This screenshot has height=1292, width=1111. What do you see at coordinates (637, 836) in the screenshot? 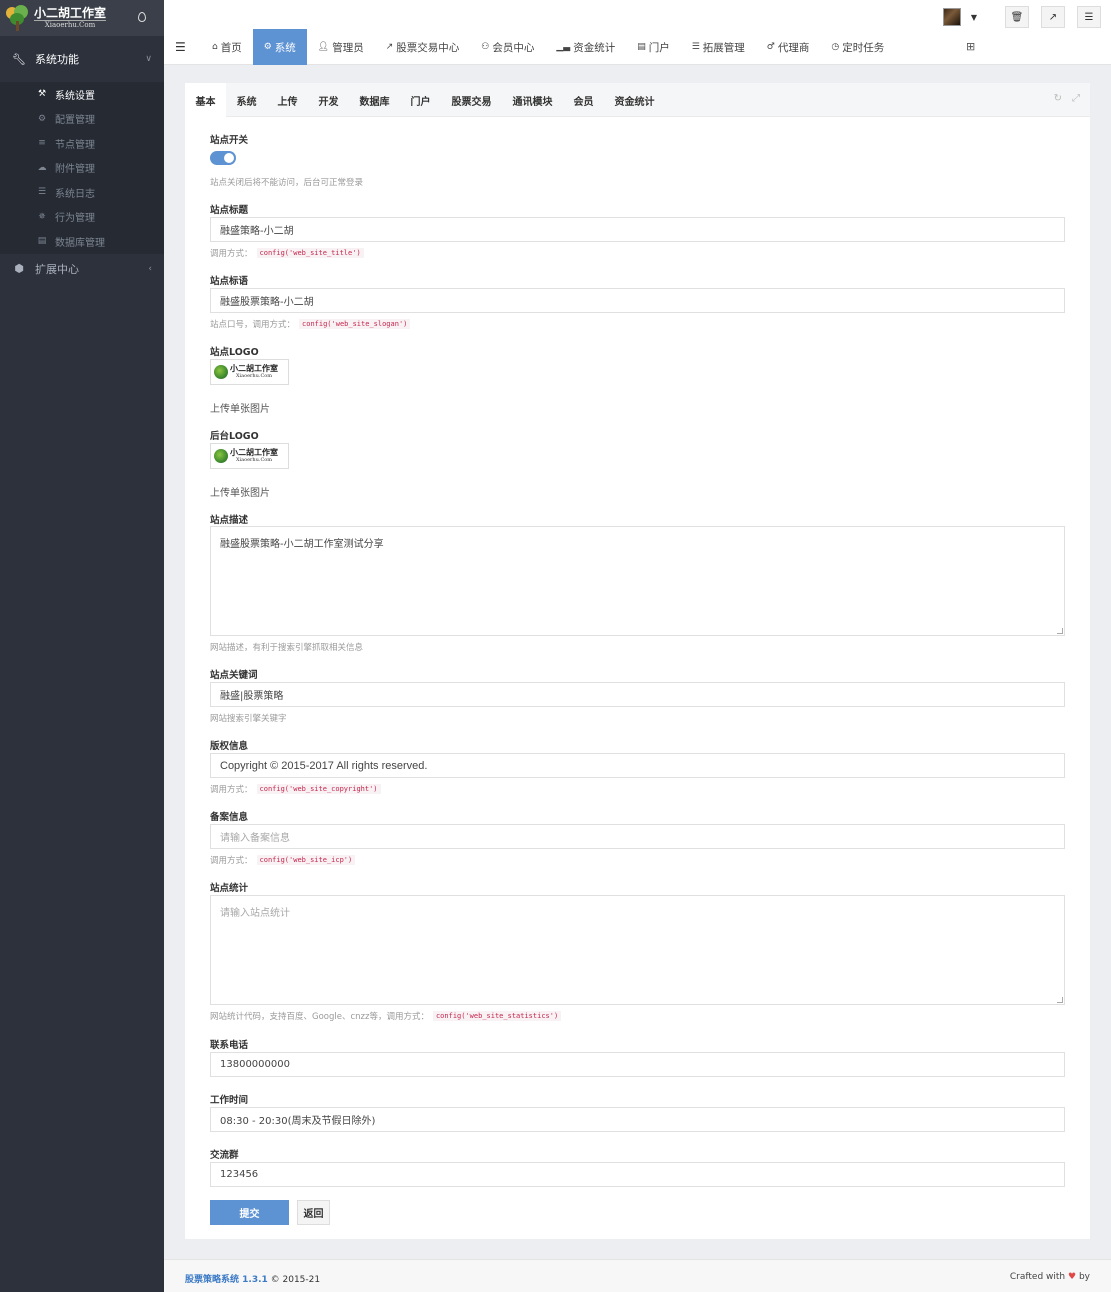
I see `icp-input: 请输入备案信息` at bounding box center [637, 836].